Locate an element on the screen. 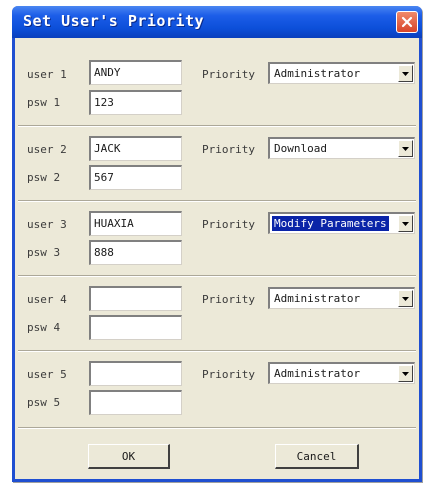 The width and height of the screenshot is (430, 488). psw-label-2: psw 2 is located at coordinates (44, 177).